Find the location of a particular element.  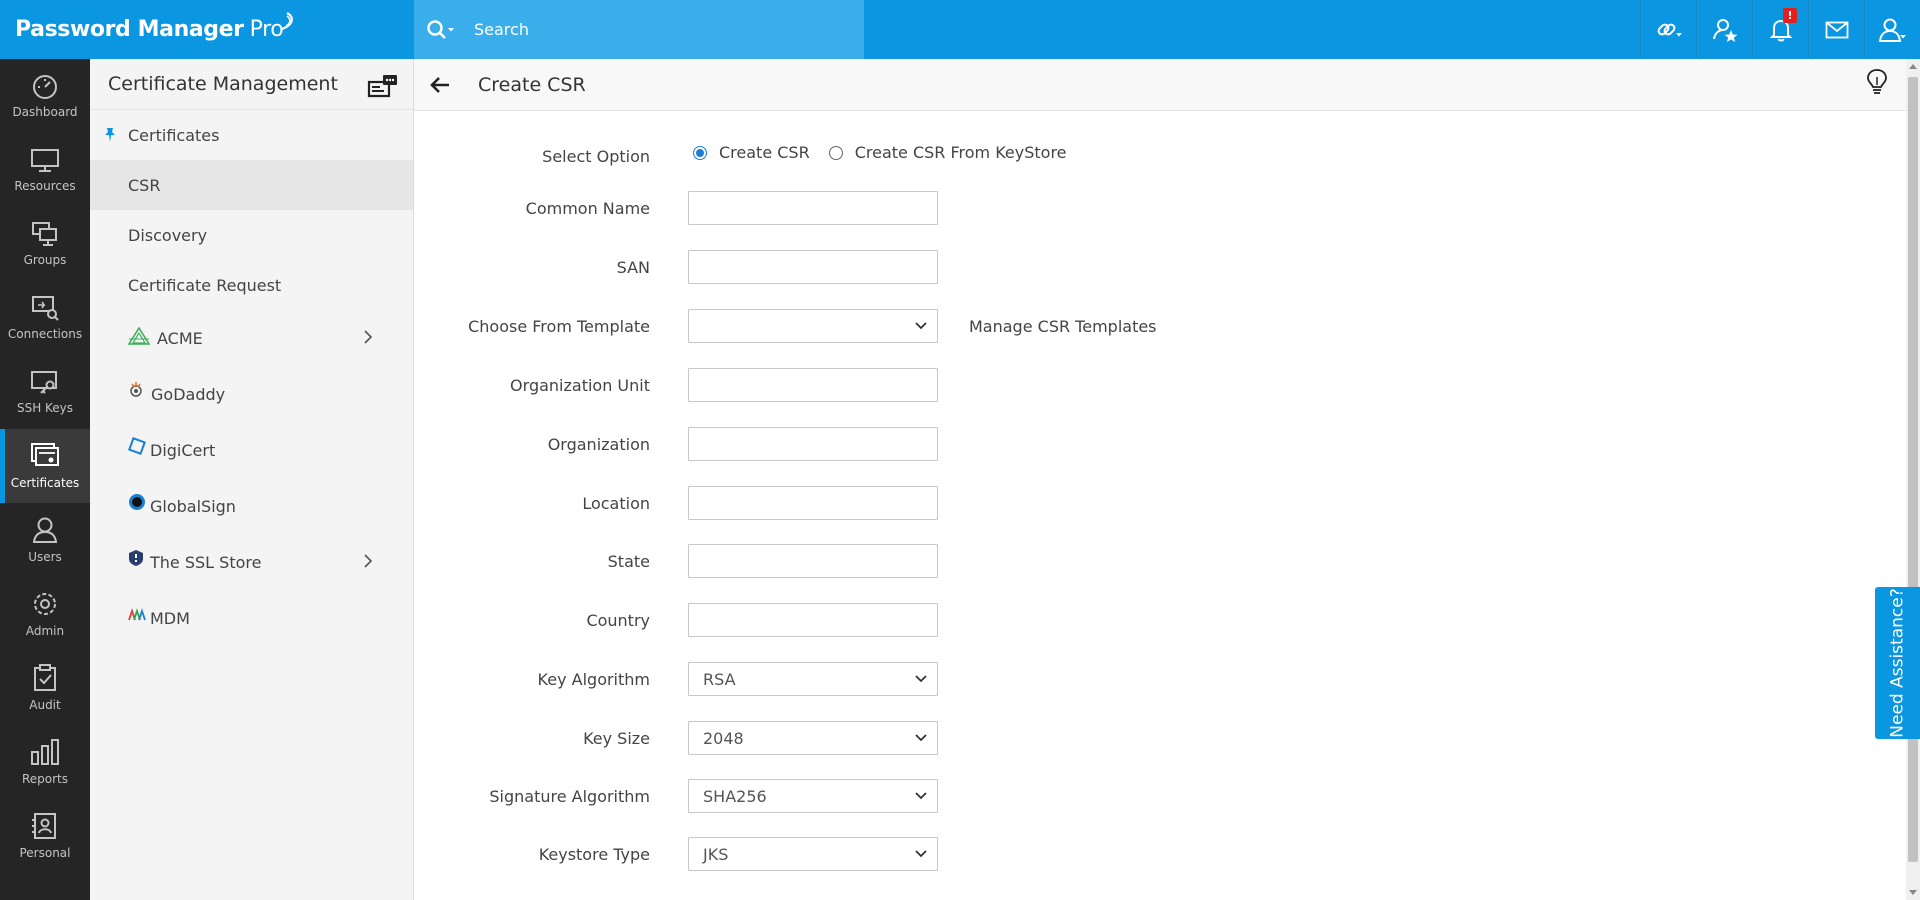

nav-ssh-keys: SSH Keys is located at coordinates (45, 392).